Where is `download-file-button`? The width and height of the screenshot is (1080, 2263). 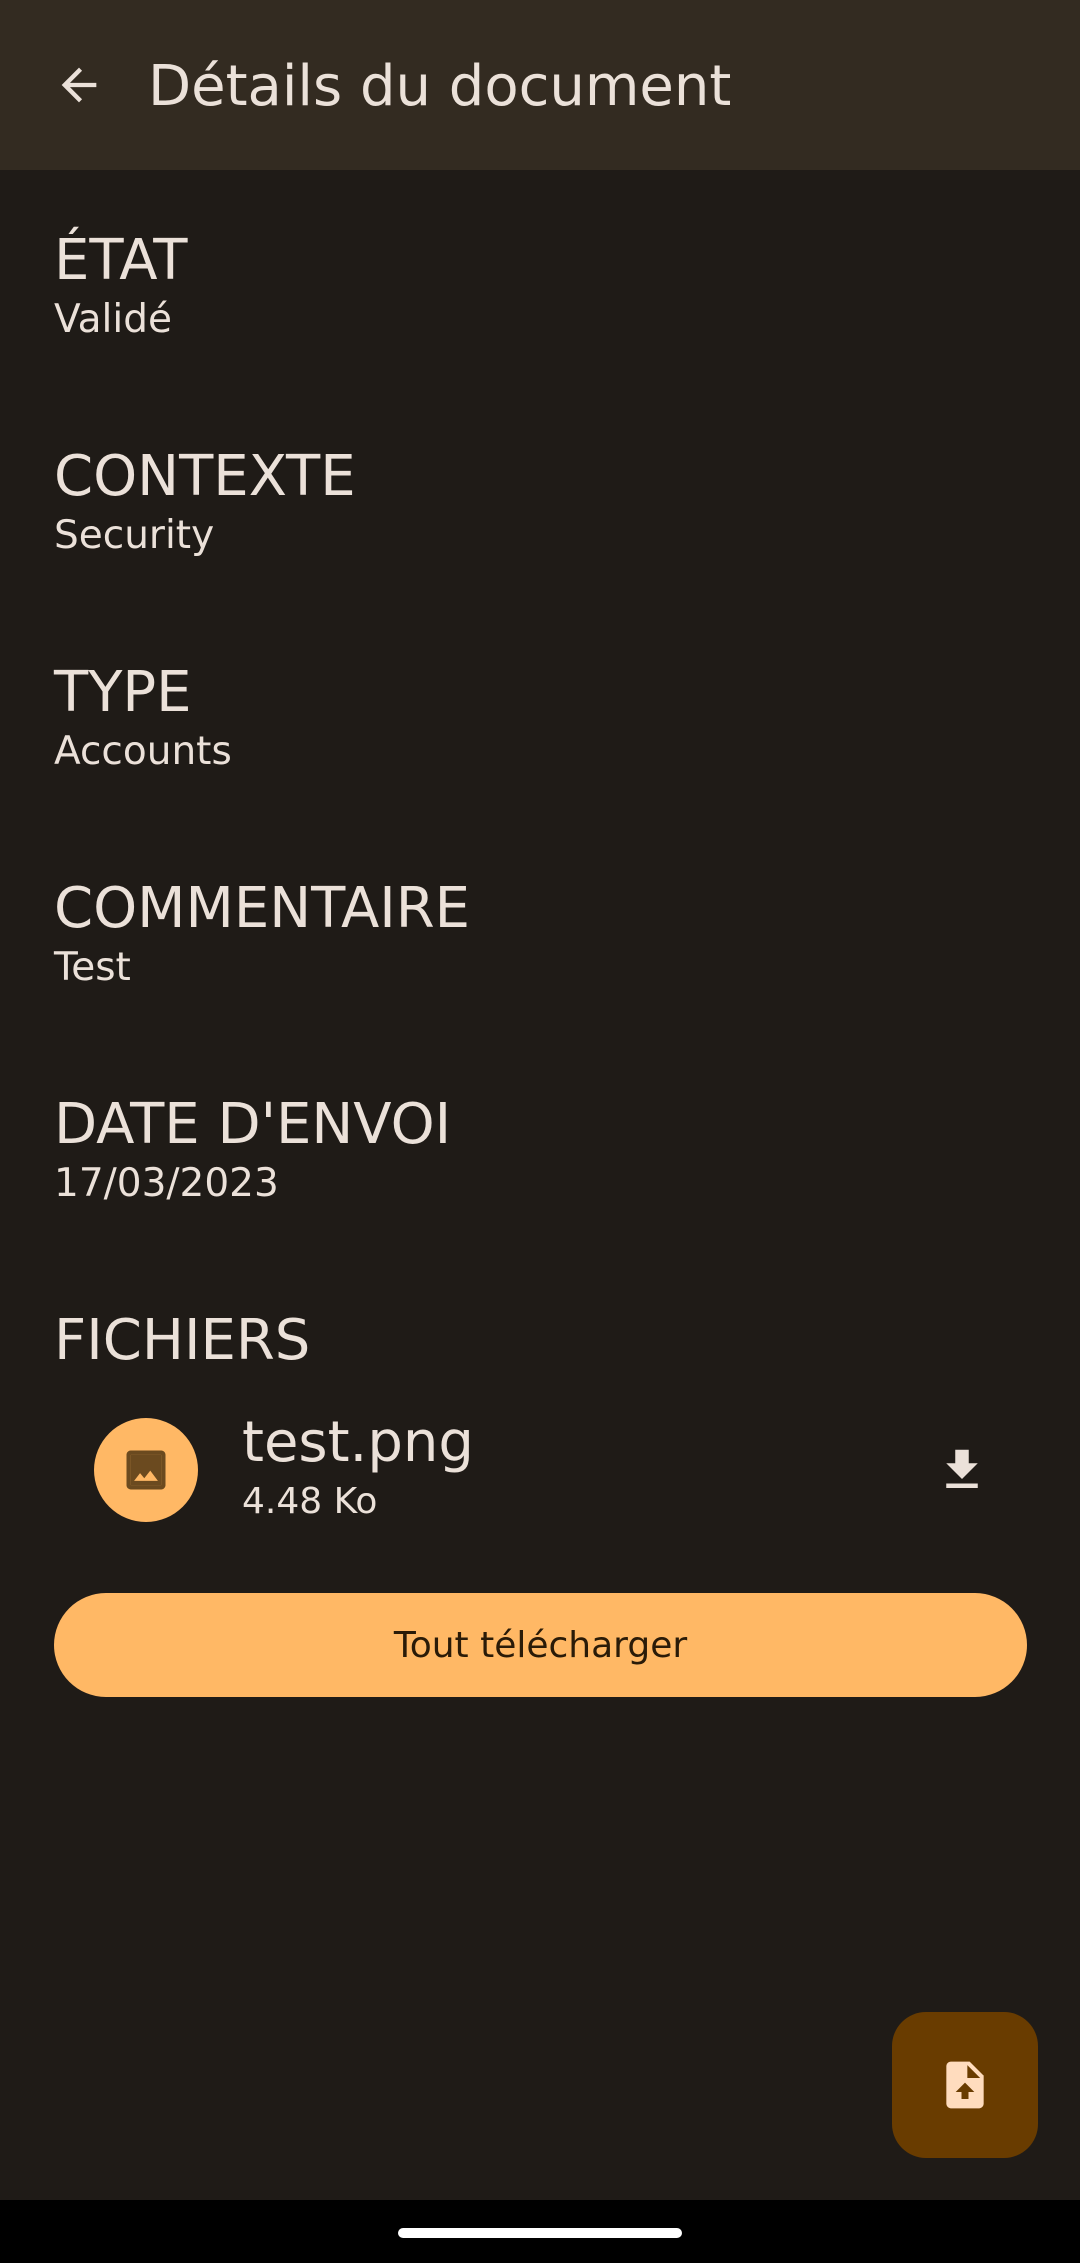
download-file-button is located at coordinates (962, 1470).